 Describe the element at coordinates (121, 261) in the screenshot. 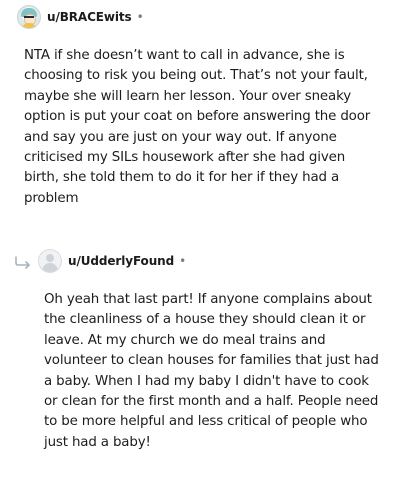

I see `username: u/UdderlyFound` at that location.